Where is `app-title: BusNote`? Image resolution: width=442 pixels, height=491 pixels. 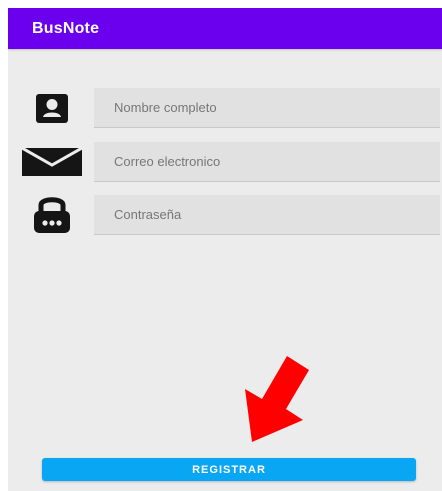
app-title: BusNote is located at coordinates (66, 28).